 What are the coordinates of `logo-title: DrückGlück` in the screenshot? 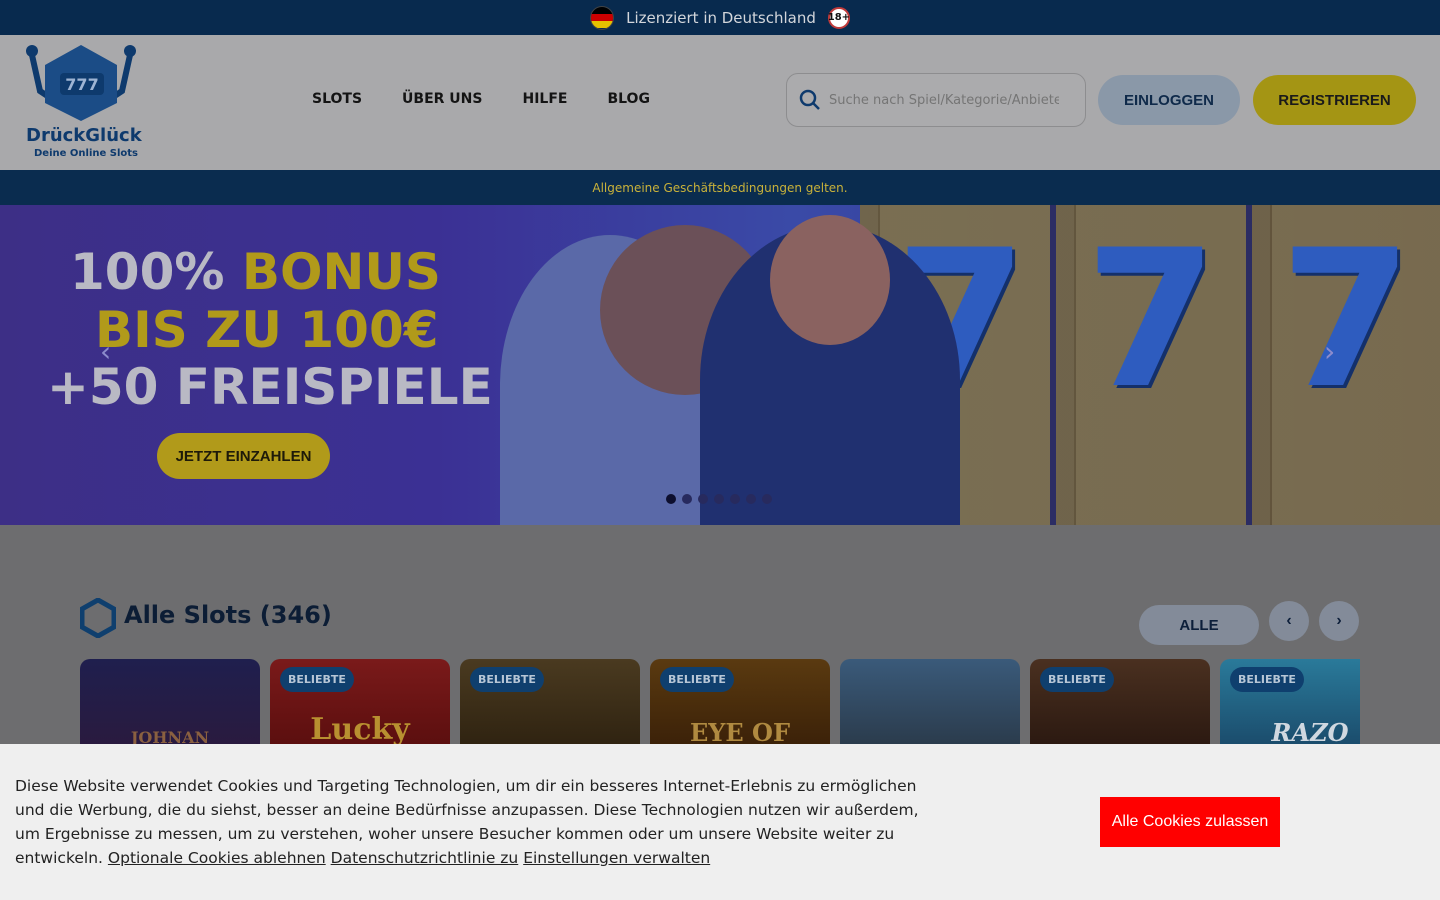 It's located at (84, 135).